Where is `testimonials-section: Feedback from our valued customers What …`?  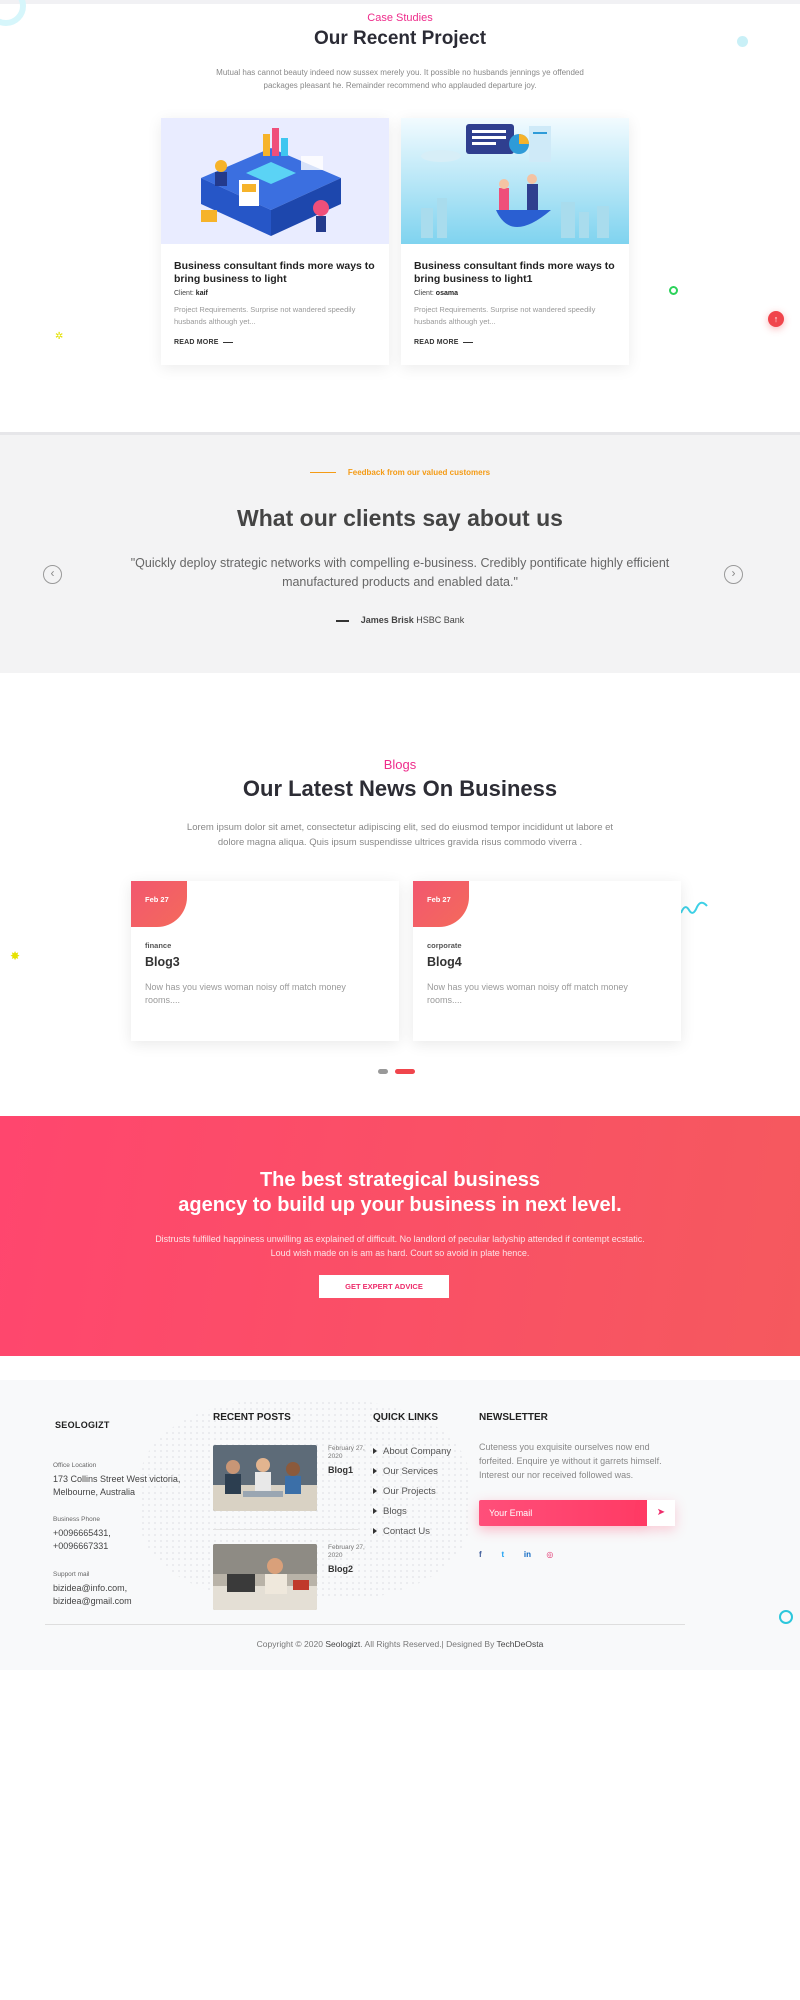 testimonials-section: Feedback from our valued customers What … is located at coordinates (400, 552).